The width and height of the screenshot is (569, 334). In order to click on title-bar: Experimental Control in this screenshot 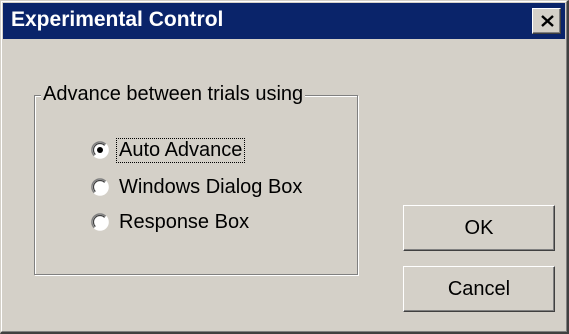, I will do `click(284, 21)`.